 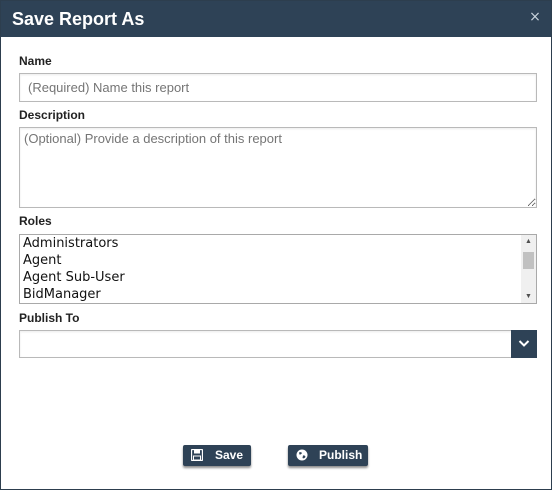 What do you see at coordinates (78, 19) in the screenshot?
I see `dialog-title: Save Report As` at bounding box center [78, 19].